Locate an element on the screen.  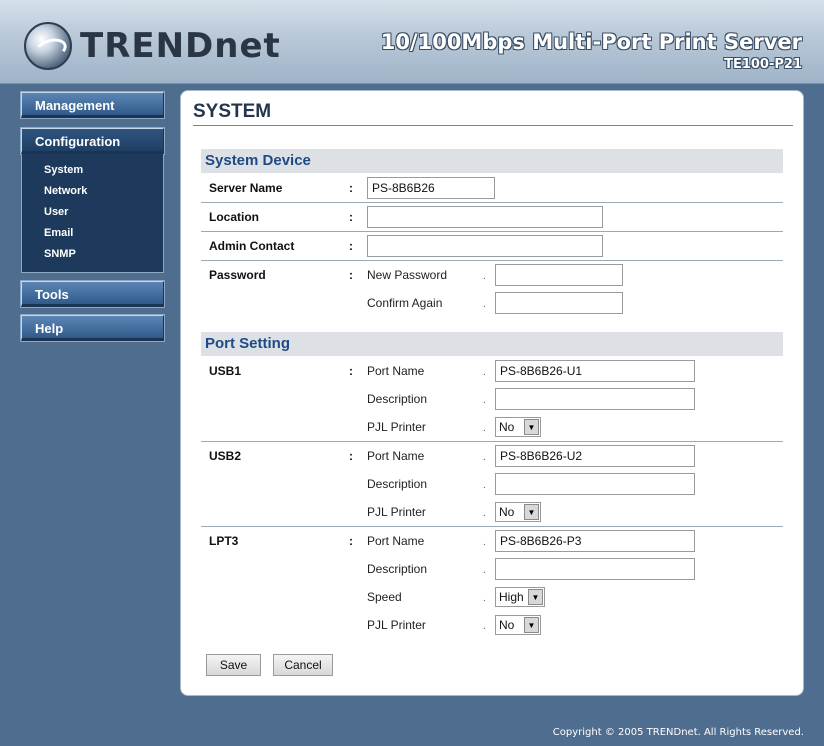
submenu-item-email: Email is located at coordinates (92, 234).